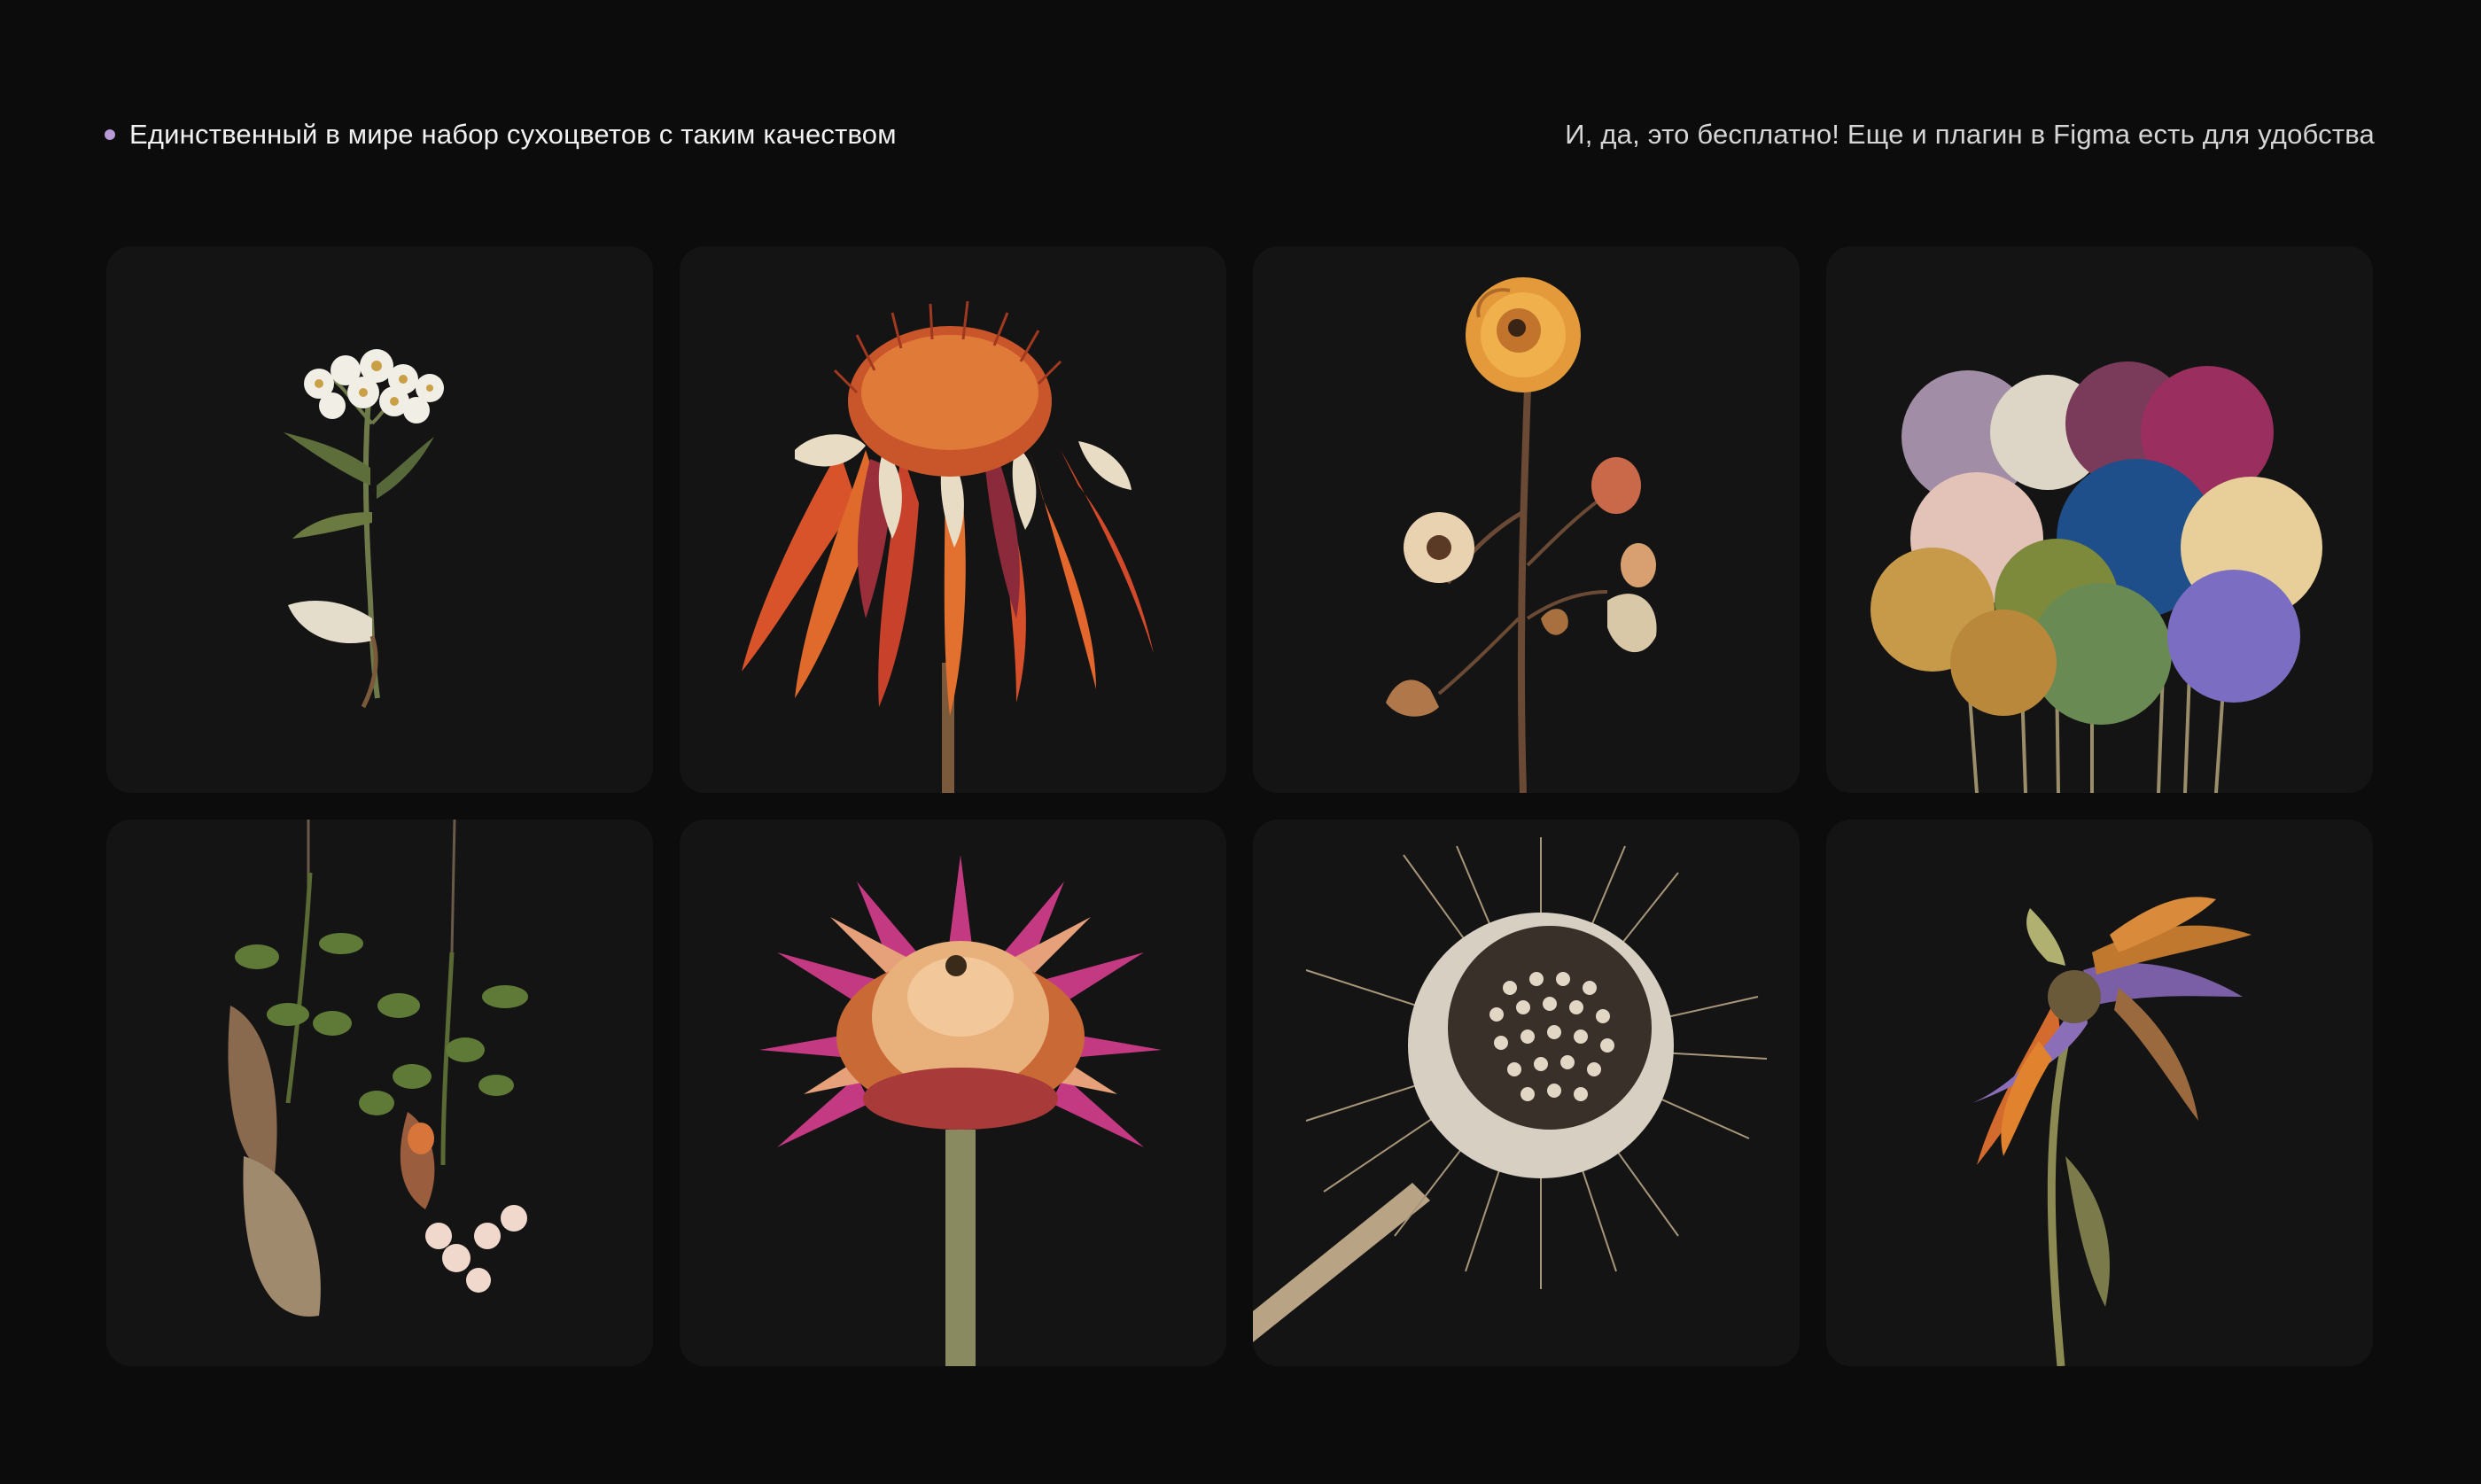 The width and height of the screenshot is (2481, 1484). I want to click on colorful-dried-bouquet-icon, so click(2096, 577).